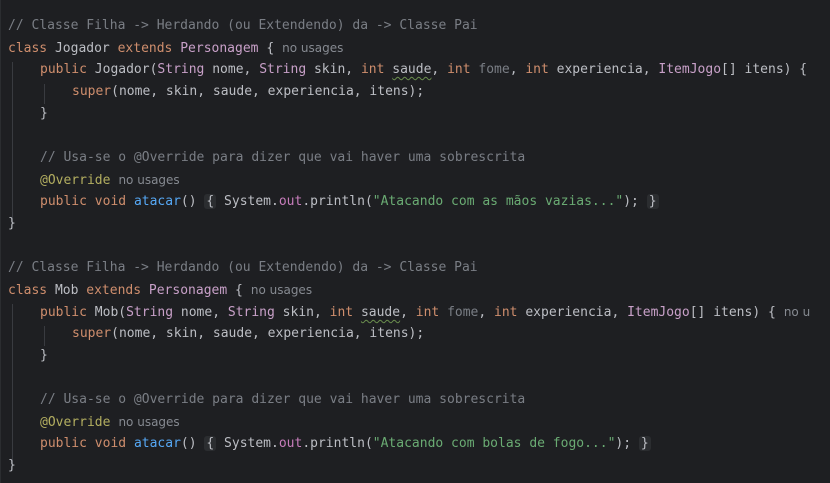 The height and width of the screenshot is (483, 830). Describe the element at coordinates (412, 69) in the screenshot. I see `param: saude` at that location.